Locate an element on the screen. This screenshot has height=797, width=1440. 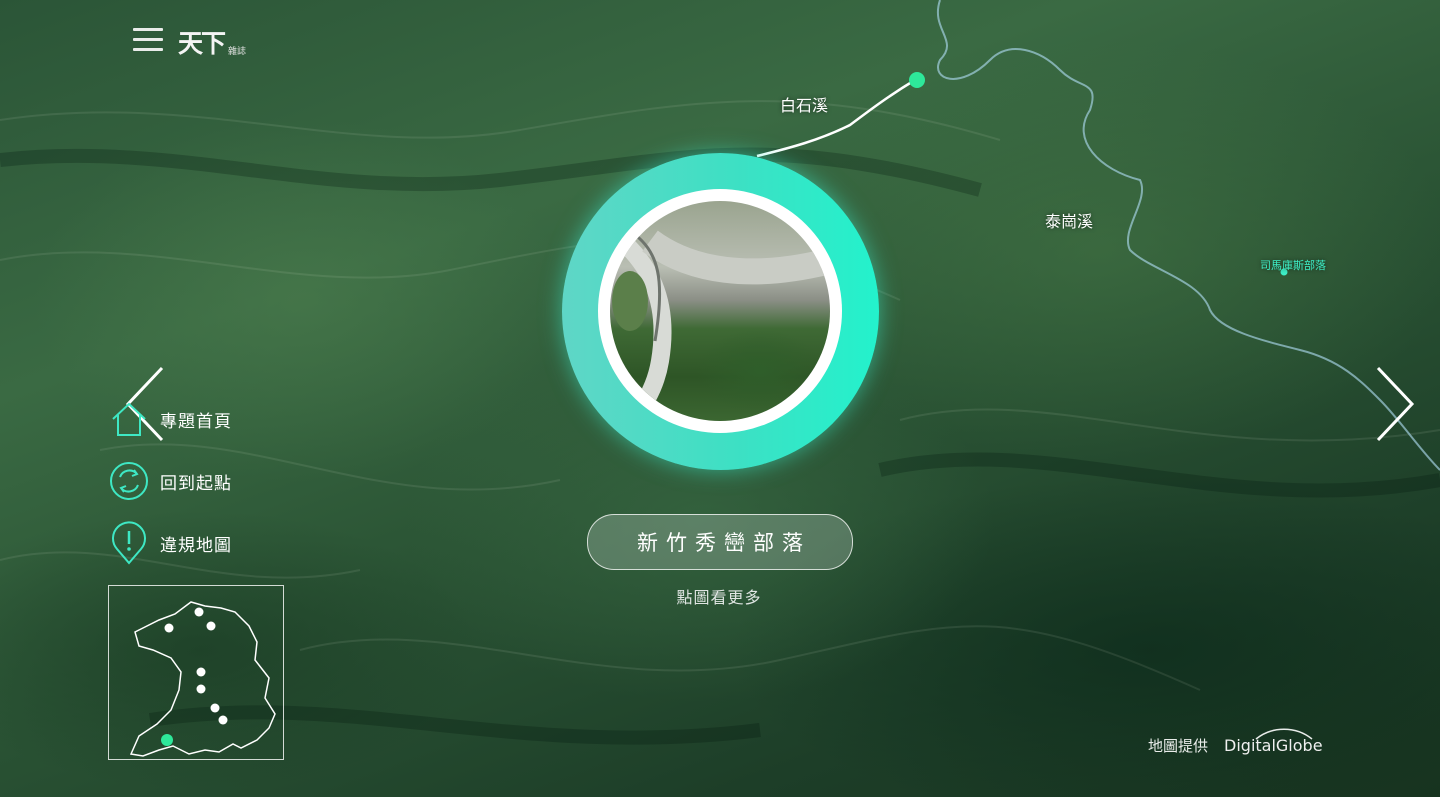
click-for-more-hint: 點圖看更多 is located at coordinates (719, 597).